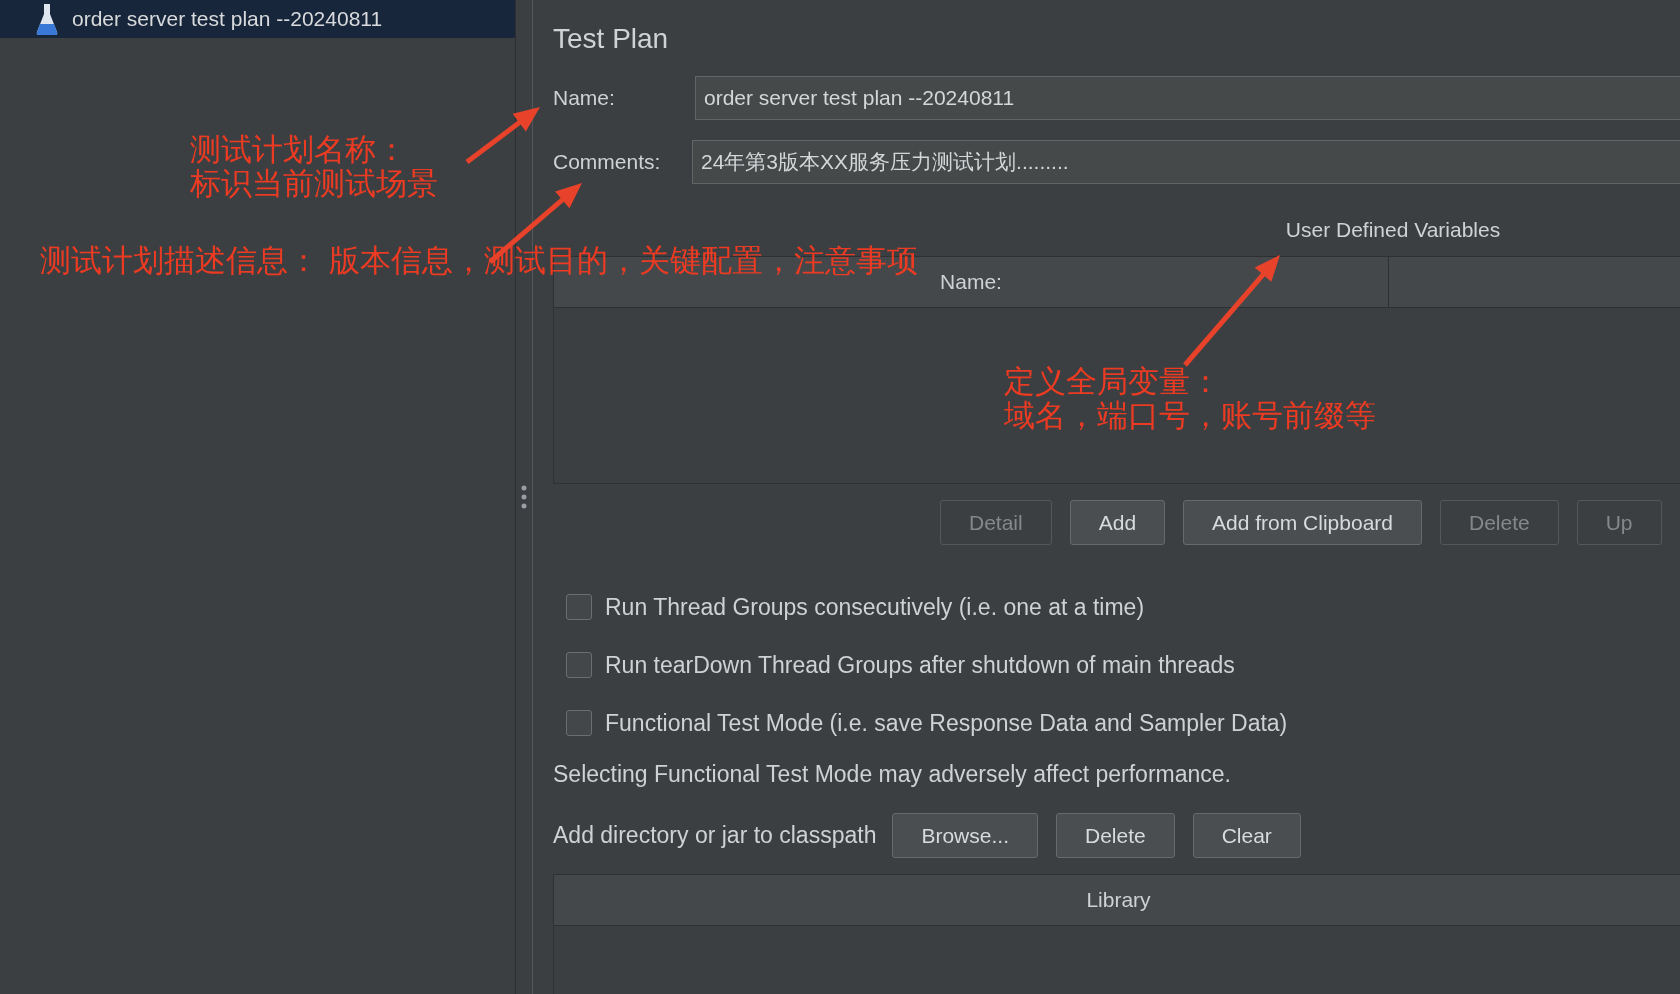 This screenshot has width=1680, height=994. Describe the element at coordinates (1190, 398) in the screenshot. I see `annotation-text: 定义全局变量： 域名，端口号，账号前缀等` at that location.